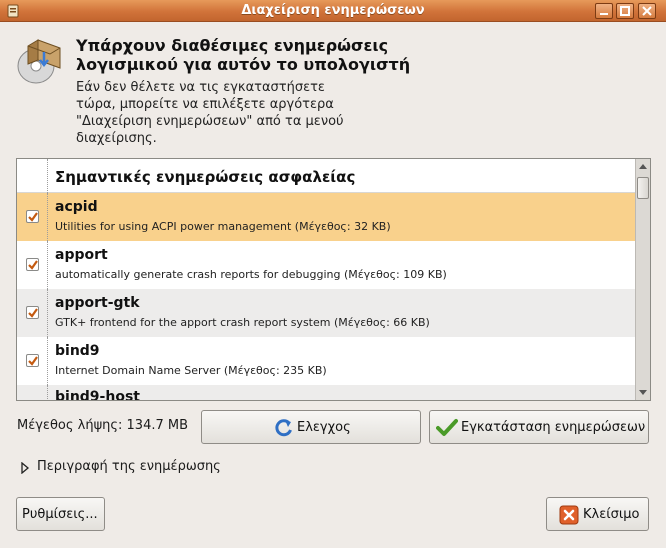 The height and width of the screenshot is (548, 666). What do you see at coordinates (553, 427) in the screenshot?
I see `install-label: Εγκατάσταση ενημερώσεων` at bounding box center [553, 427].